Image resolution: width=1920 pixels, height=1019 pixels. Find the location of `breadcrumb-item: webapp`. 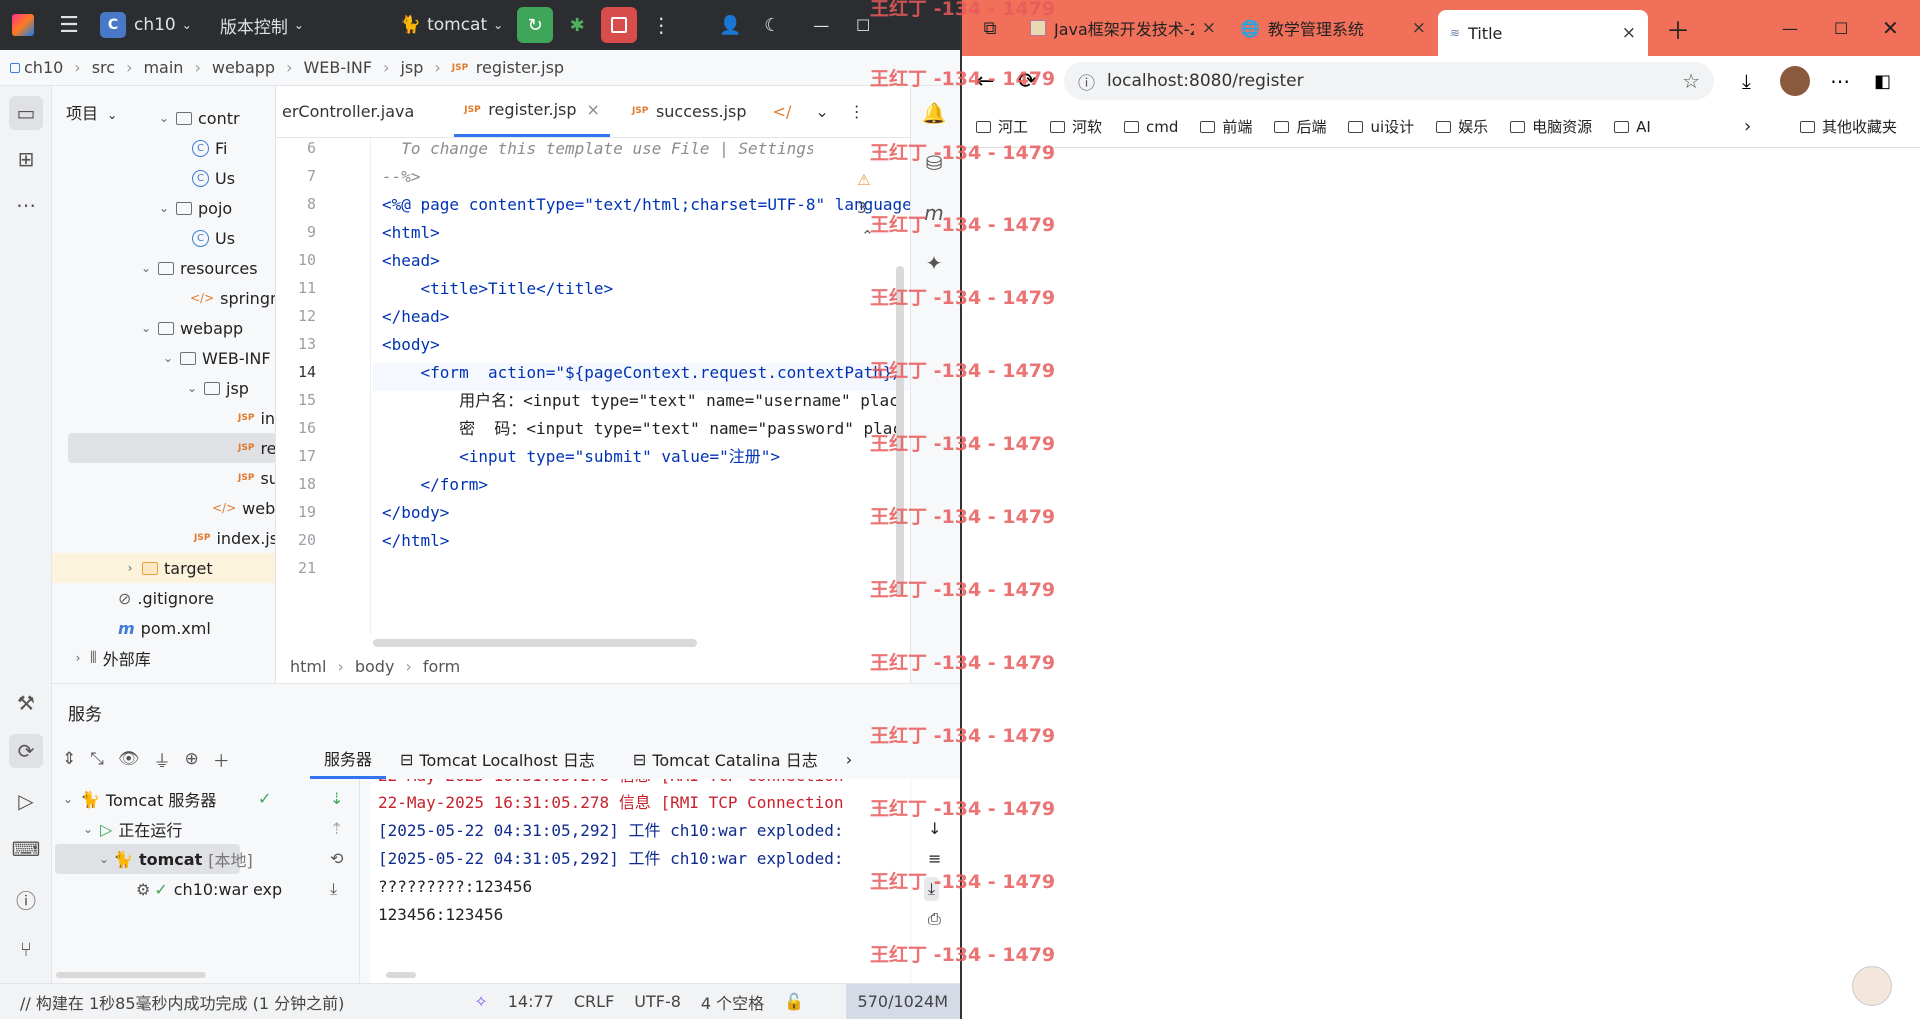

breadcrumb-item: webapp is located at coordinates (243, 67).